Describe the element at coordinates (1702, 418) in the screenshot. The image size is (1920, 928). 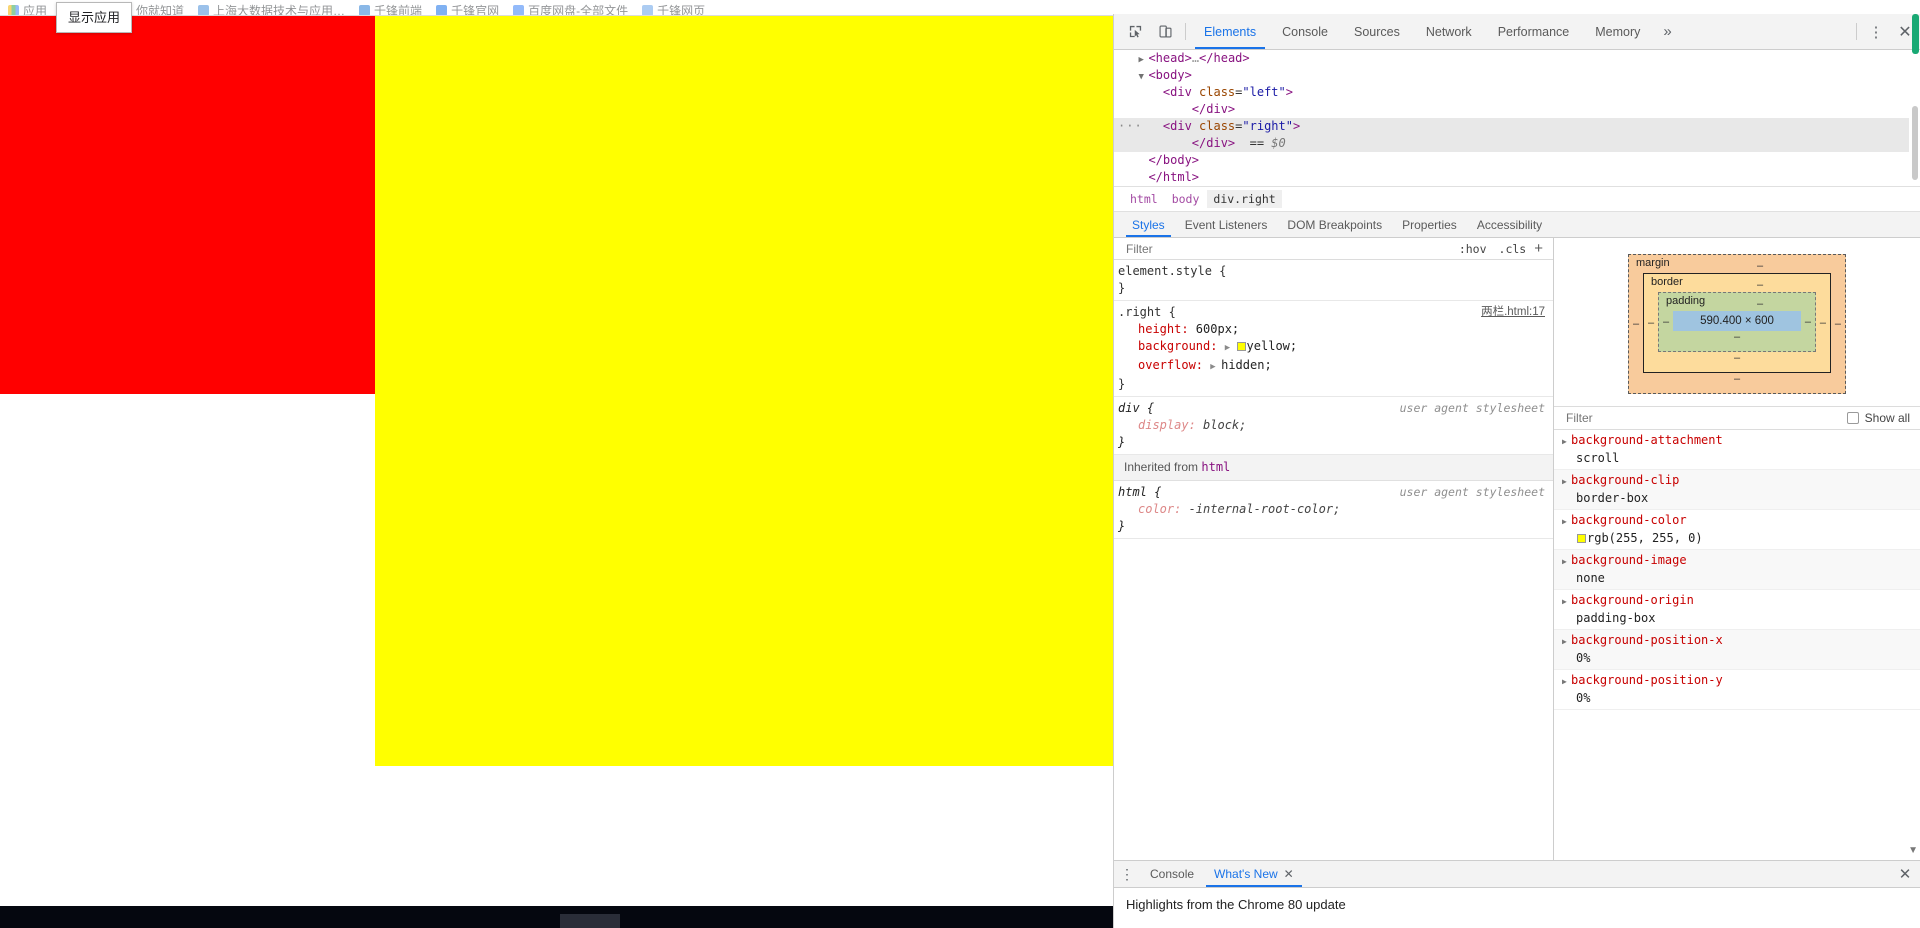
I see `computed-filter-input` at that location.